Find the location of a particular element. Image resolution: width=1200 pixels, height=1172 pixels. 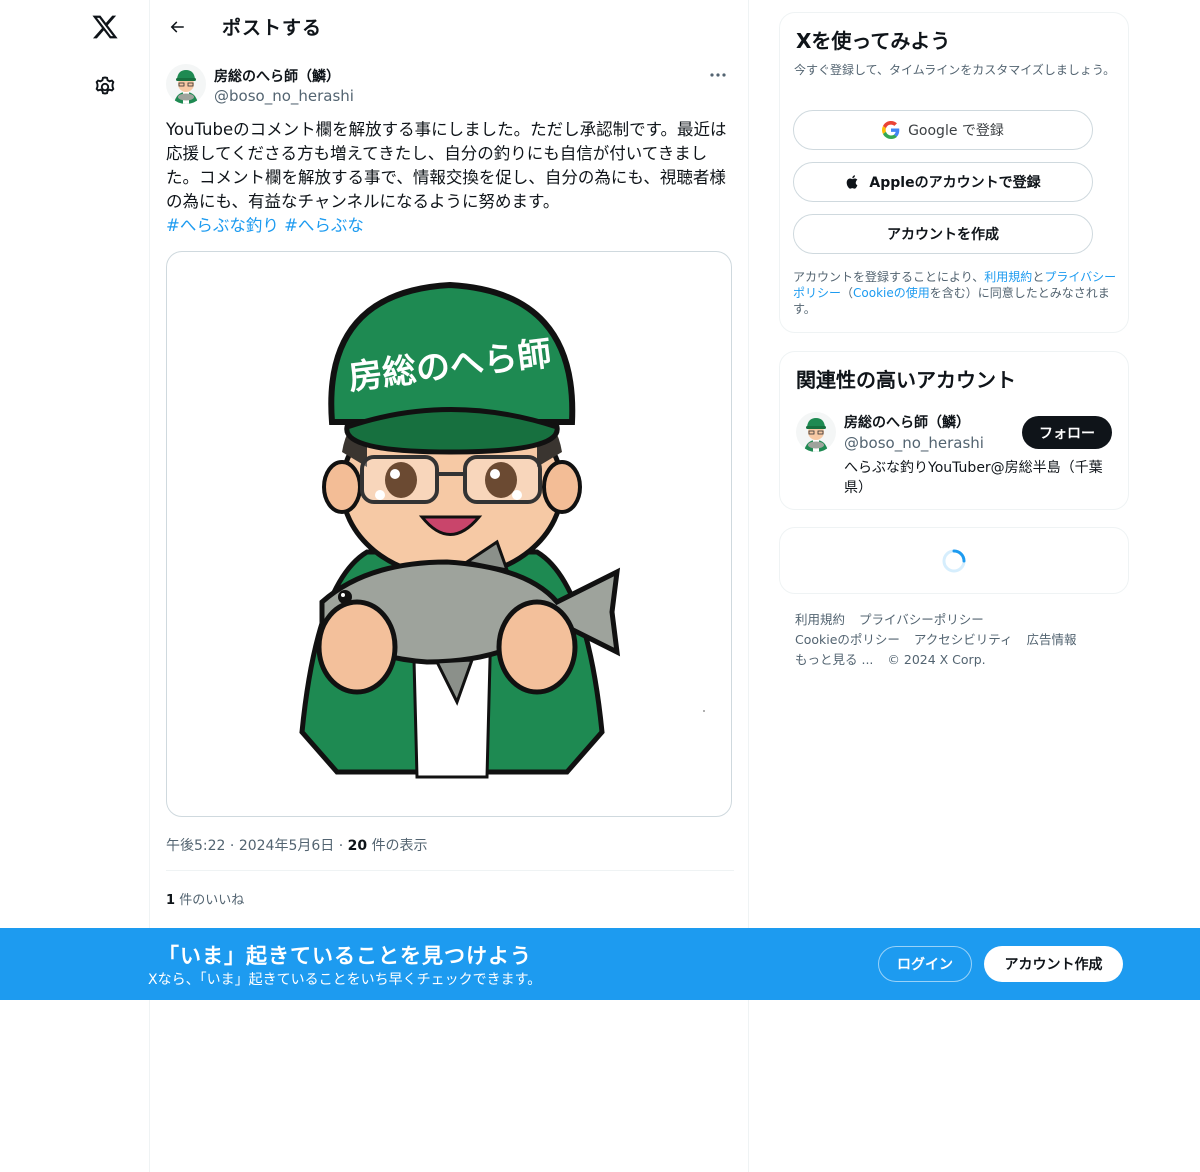

related-title: 関連性の高いアカウント is located at coordinates (906, 380).